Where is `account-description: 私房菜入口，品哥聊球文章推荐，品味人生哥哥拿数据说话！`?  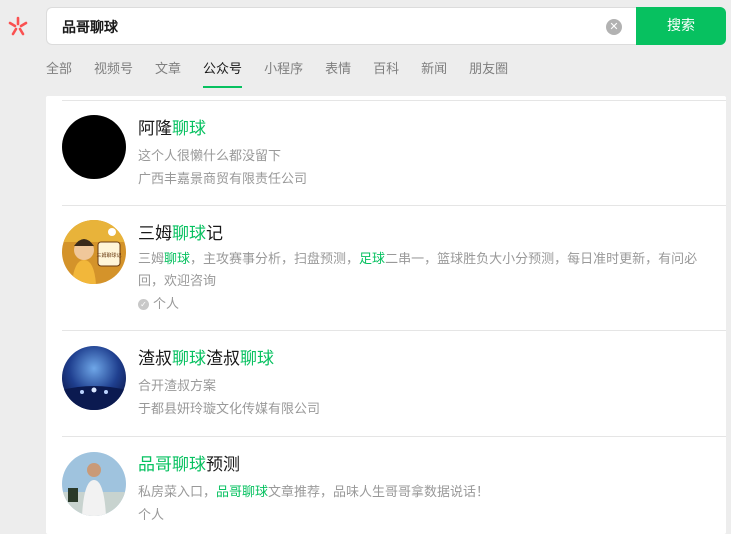 account-description: 私房菜入口，品哥聊球文章推荐，品味人生哥哥拿数据说话！ is located at coordinates (314, 492).